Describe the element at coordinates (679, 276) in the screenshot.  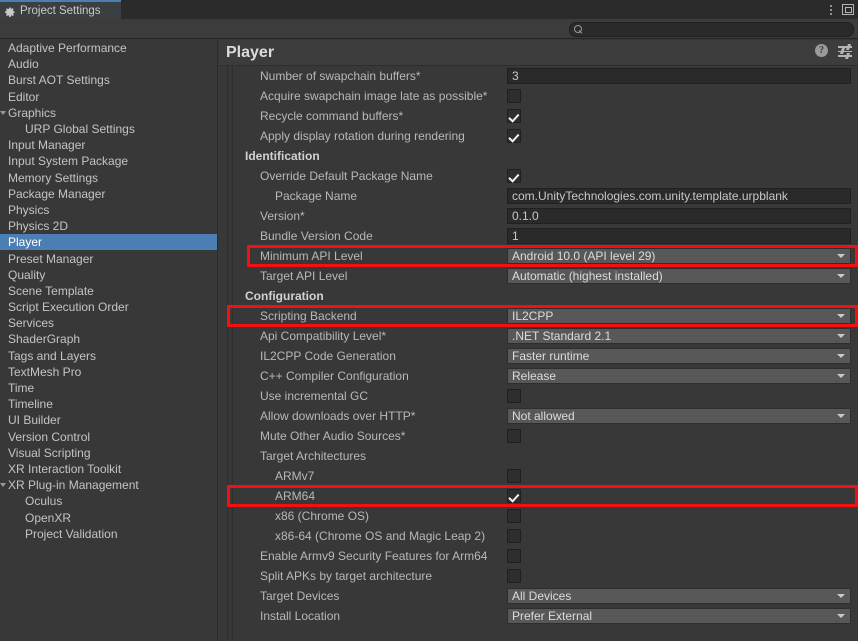
I see `setting-dropdown-target-api-level: Automatic (highest installed)` at that location.